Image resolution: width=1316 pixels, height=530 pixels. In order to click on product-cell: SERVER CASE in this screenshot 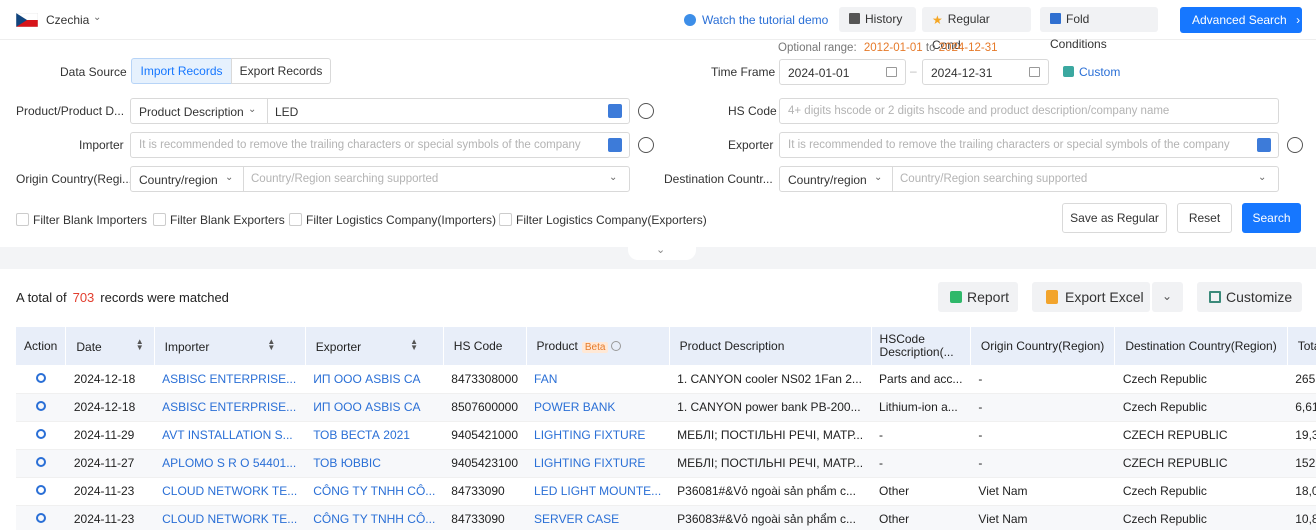, I will do `click(598, 517)`.